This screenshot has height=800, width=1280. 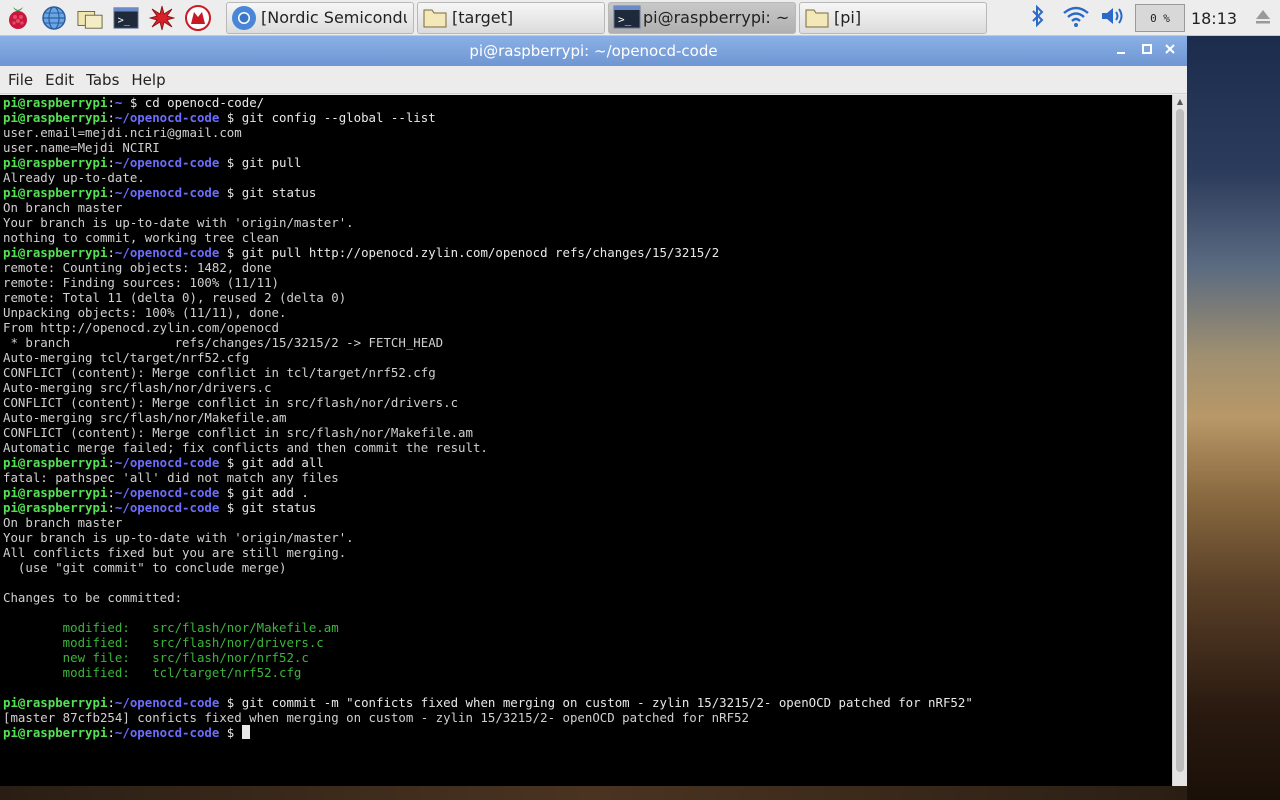 What do you see at coordinates (122, 132) in the screenshot?
I see `output-line: user.email=mejdi.nciri@gmail.com` at bounding box center [122, 132].